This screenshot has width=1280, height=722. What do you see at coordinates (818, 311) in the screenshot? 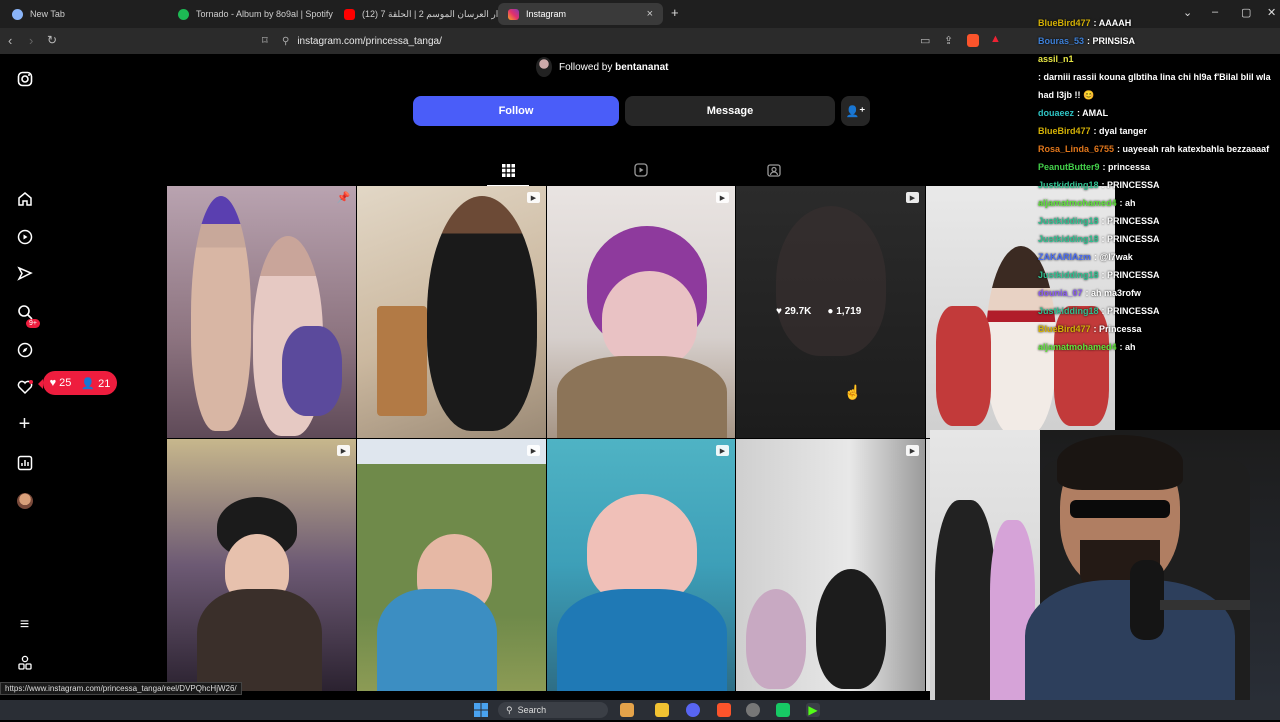
I see `post-hover-stats: ♥ 29.7K ● 1,719` at bounding box center [818, 311].